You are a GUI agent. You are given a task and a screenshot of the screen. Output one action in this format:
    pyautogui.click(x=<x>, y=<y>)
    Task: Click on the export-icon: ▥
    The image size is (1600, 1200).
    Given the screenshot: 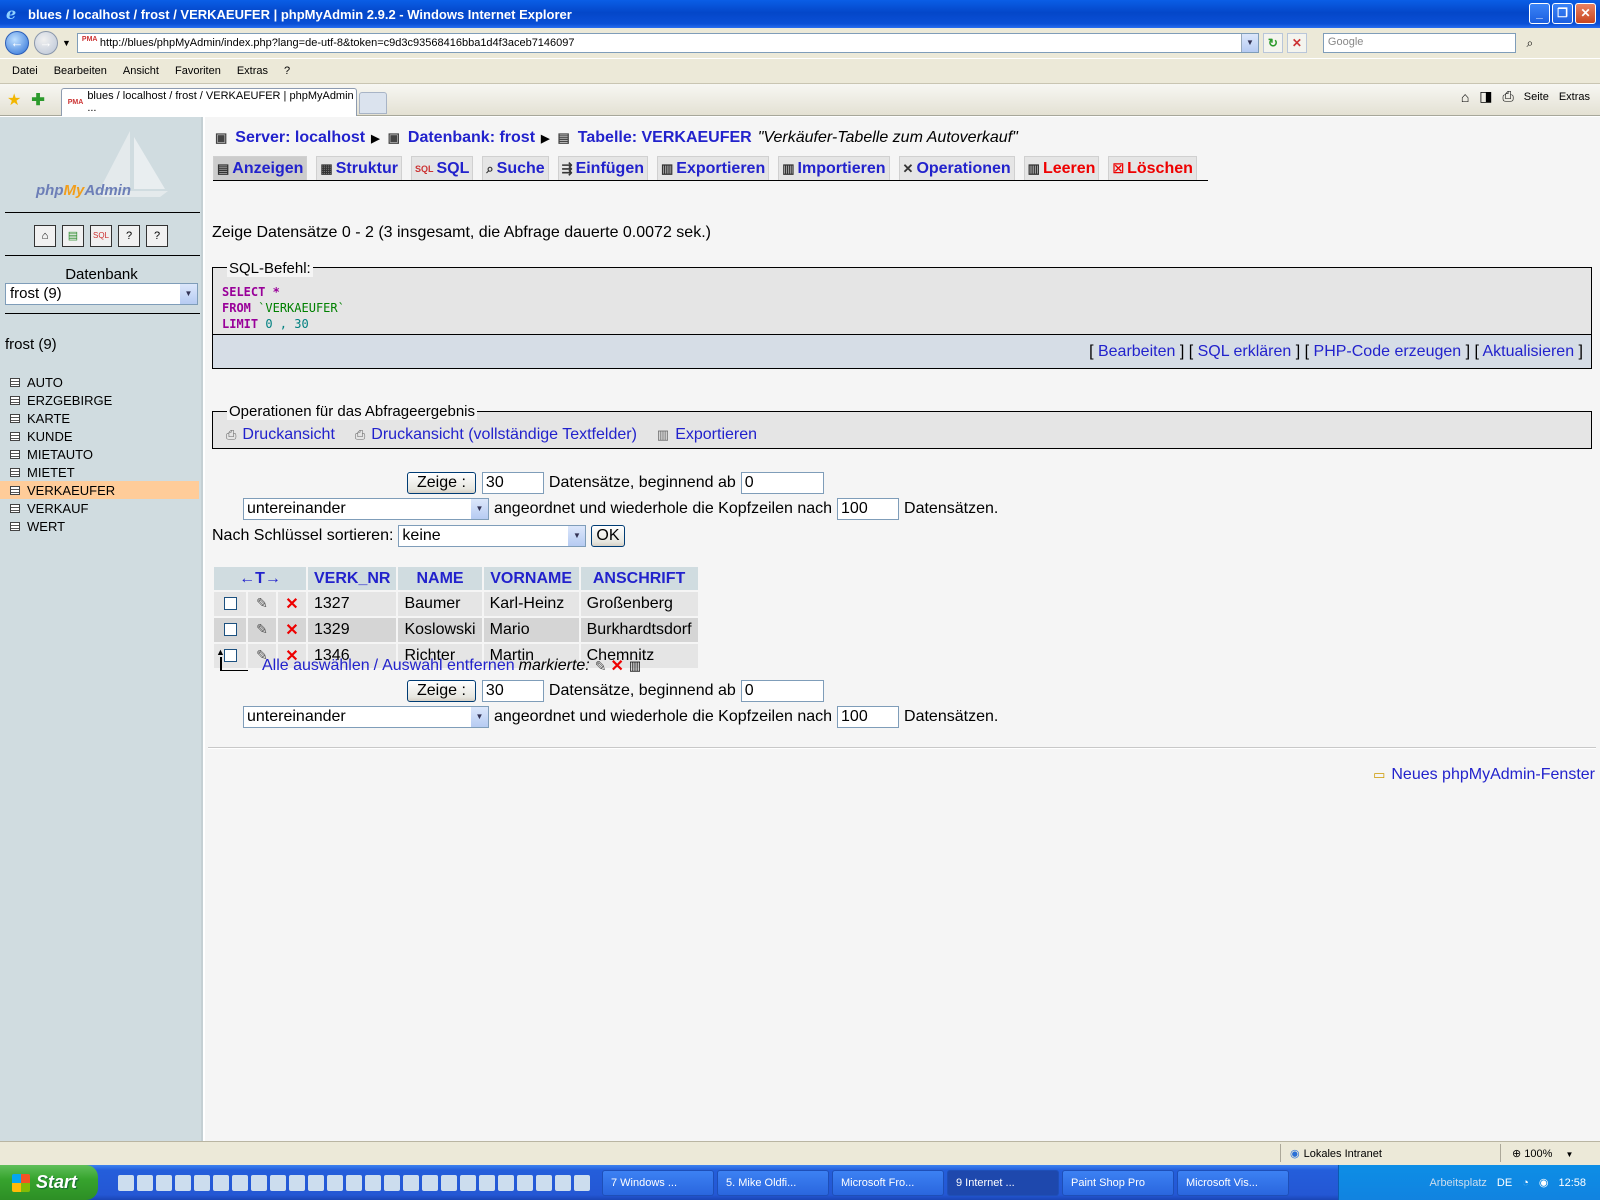 What is the action you would take?
    pyautogui.click(x=635, y=666)
    